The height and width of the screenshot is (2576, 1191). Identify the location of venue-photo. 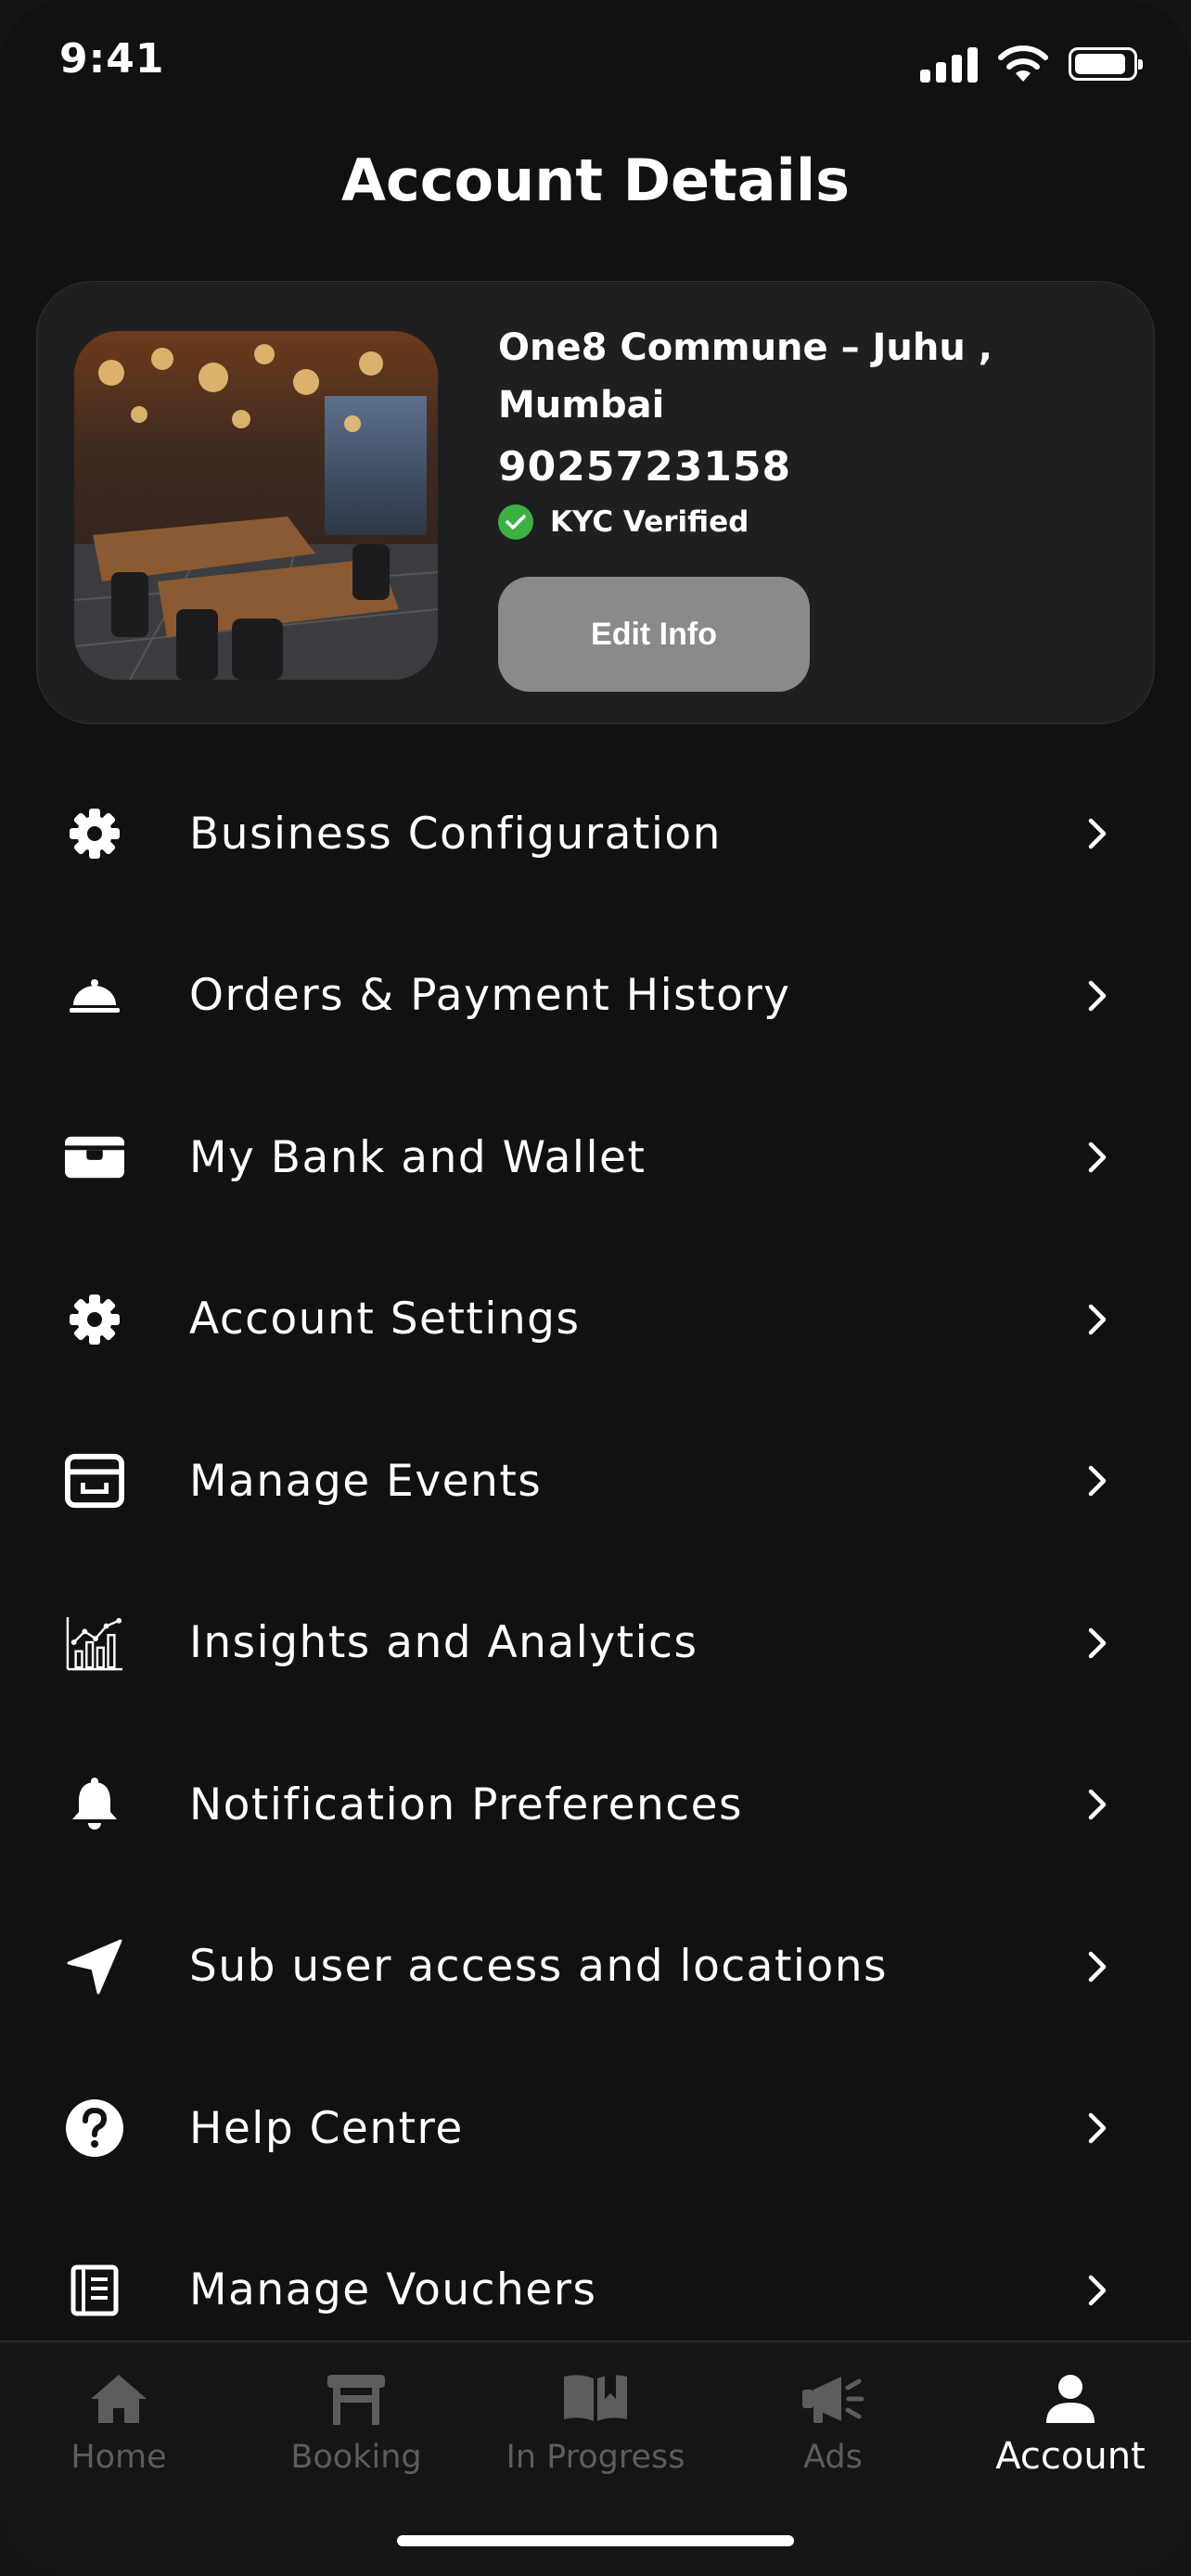
(256, 505).